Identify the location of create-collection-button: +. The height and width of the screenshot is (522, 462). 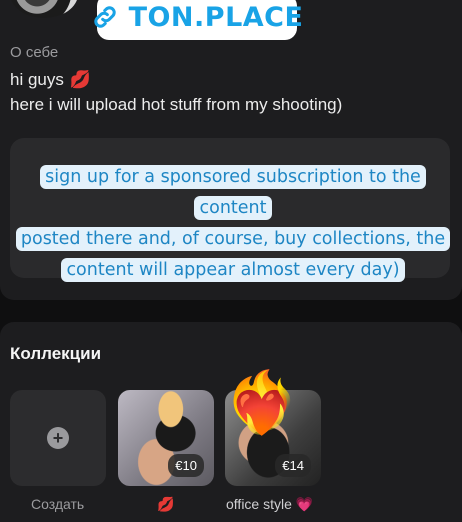
(58, 438).